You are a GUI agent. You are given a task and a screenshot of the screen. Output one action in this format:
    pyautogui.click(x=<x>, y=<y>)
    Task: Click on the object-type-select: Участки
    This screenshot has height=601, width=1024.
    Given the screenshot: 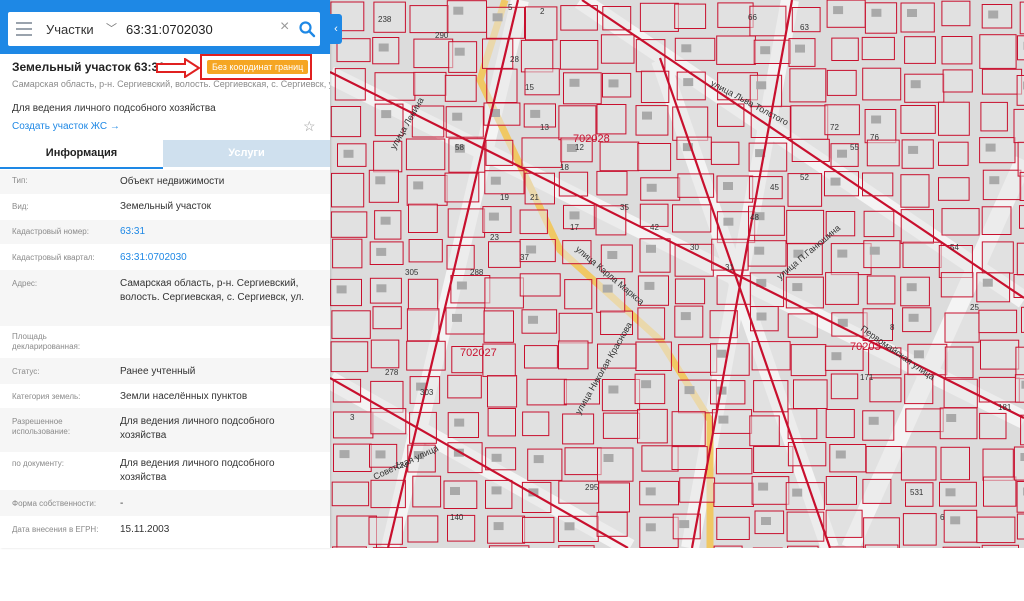 What is the action you would take?
    pyautogui.click(x=70, y=29)
    